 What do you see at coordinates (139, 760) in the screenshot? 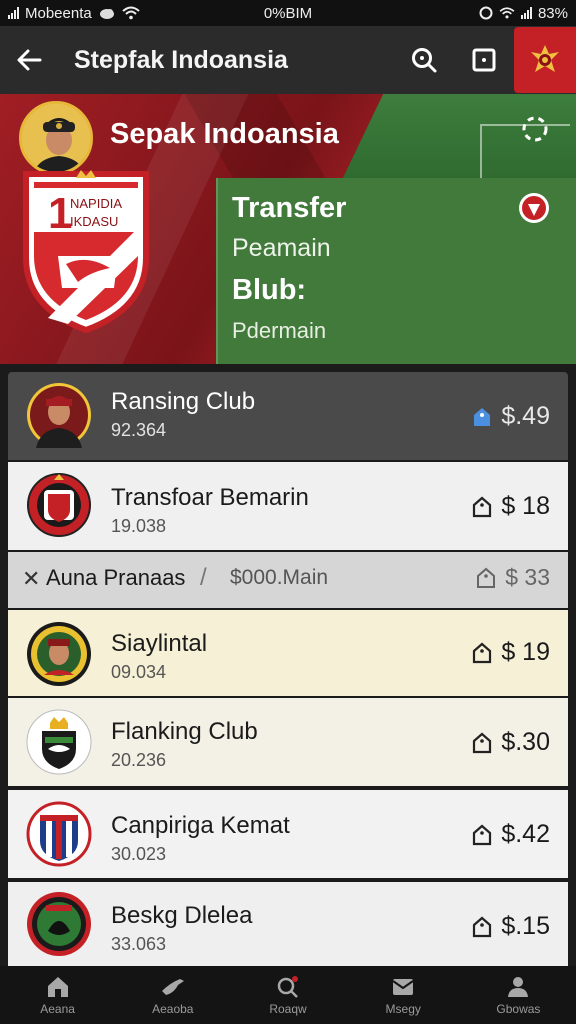
I see `club-value: 20.236` at bounding box center [139, 760].